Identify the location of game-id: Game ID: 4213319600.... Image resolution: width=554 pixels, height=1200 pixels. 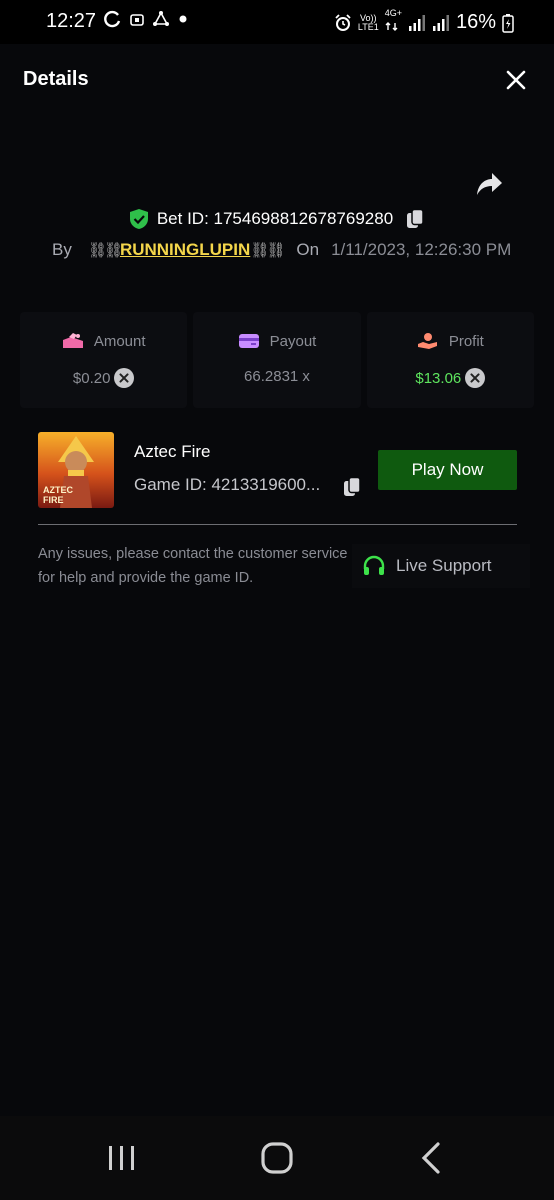
(227, 484).